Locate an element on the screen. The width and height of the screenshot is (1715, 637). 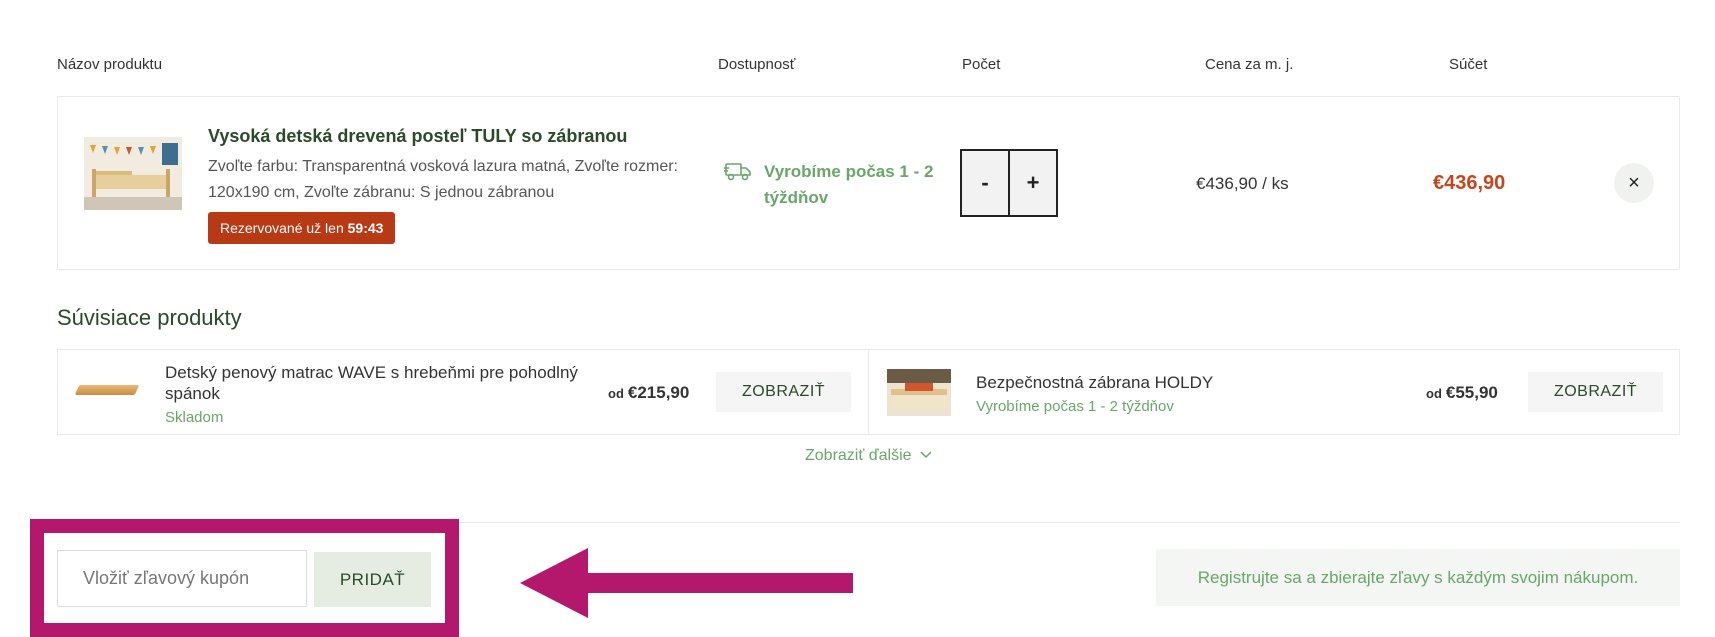
barrier-thumbnail is located at coordinates (919, 392).